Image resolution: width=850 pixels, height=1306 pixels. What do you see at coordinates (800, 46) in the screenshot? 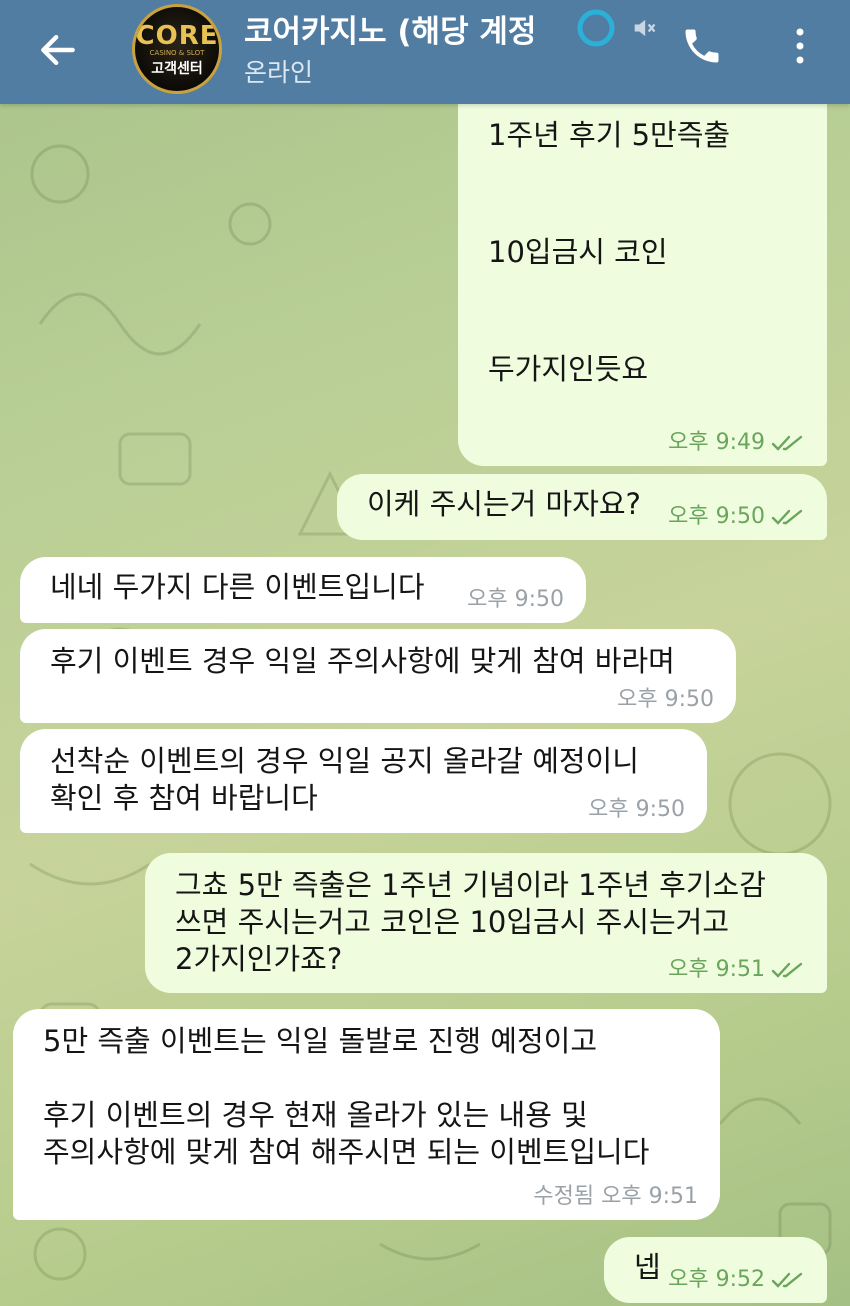
I see `more-vertical-icon` at bounding box center [800, 46].